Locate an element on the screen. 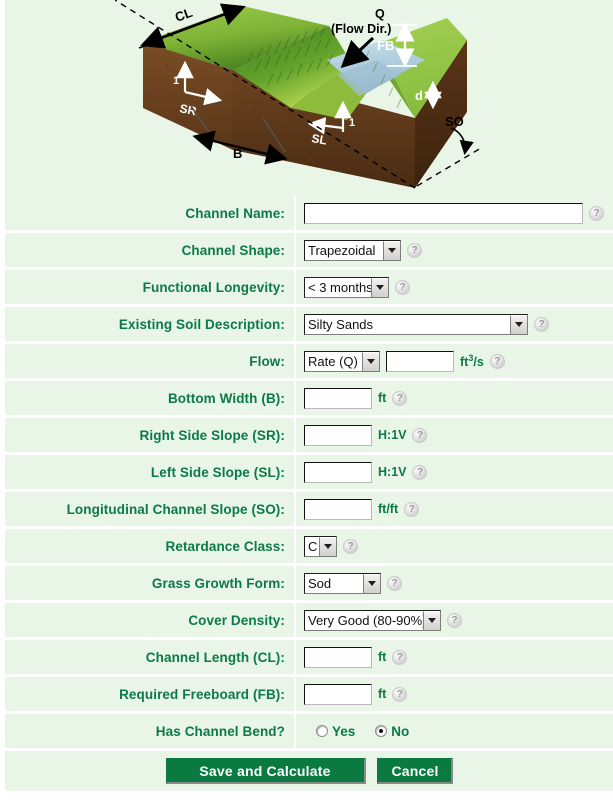 This screenshot has height=808, width=613. flow-type-select: Rate (Q) is located at coordinates (342, 361).